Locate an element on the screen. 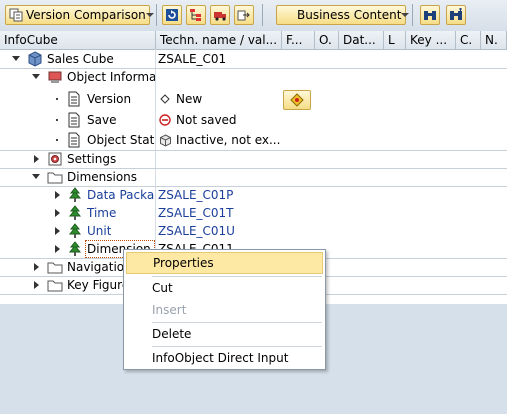 This screenshot has height=414, width=507. tree-node-label: Object Status is located at coordinates (121, 140).